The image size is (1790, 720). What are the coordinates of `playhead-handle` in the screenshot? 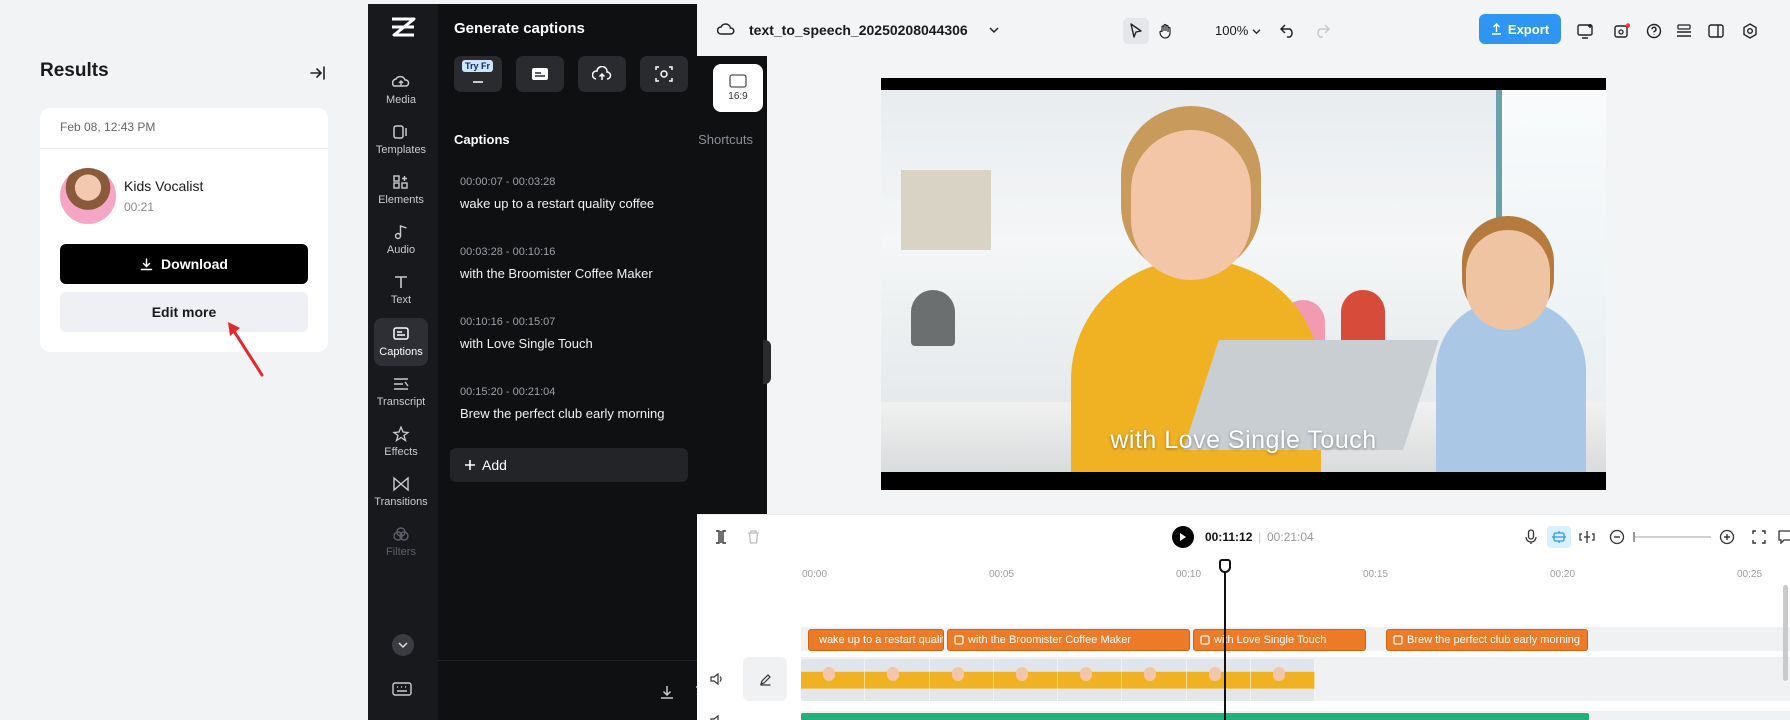 It's located at (1225, 566).